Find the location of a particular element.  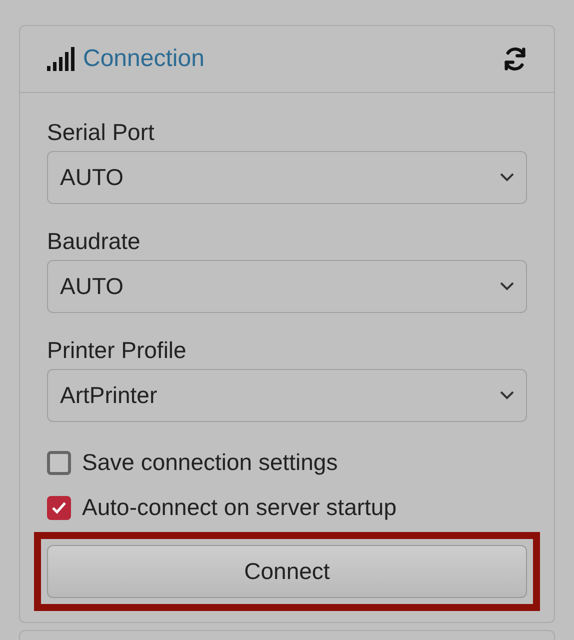

checkmark-icon is located at coordinates (59, 507).